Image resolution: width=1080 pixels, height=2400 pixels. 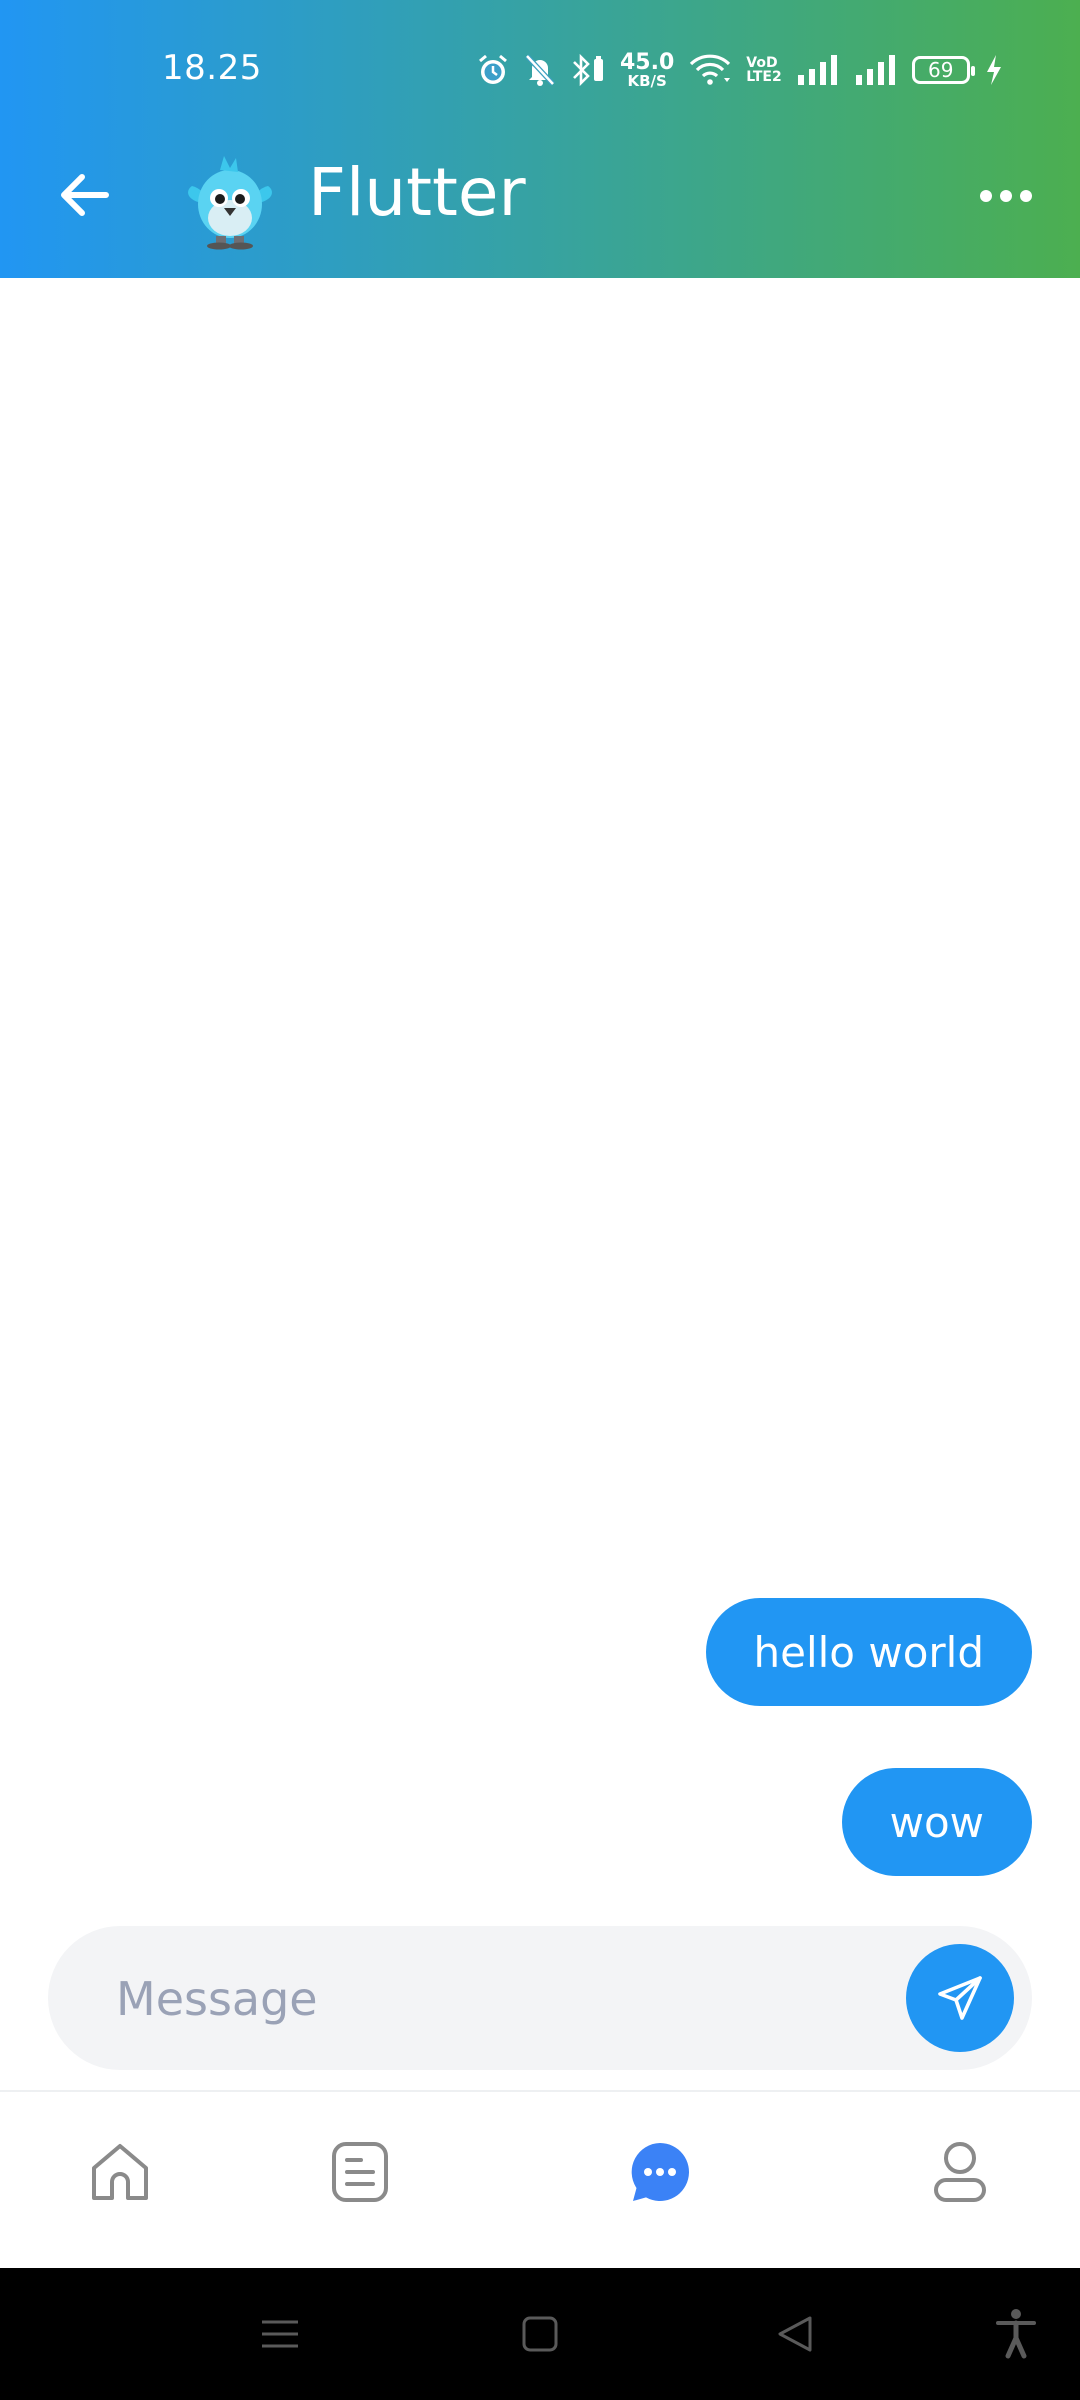 I want to click on nav-documents, so click(x=360, y=2172).